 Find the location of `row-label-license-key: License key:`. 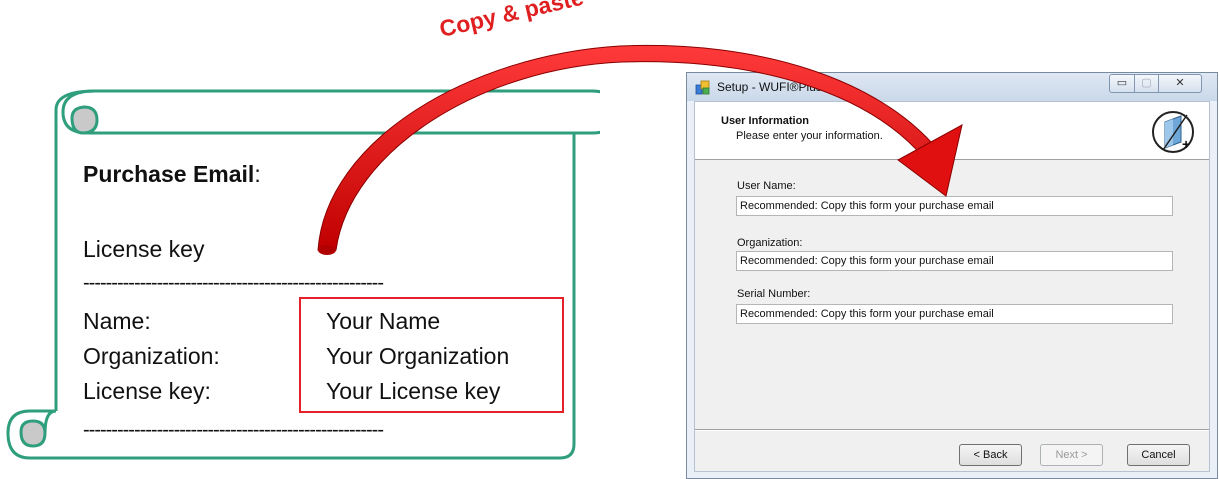

row-label-license-key: License key: is located at coordinates (147, 391).